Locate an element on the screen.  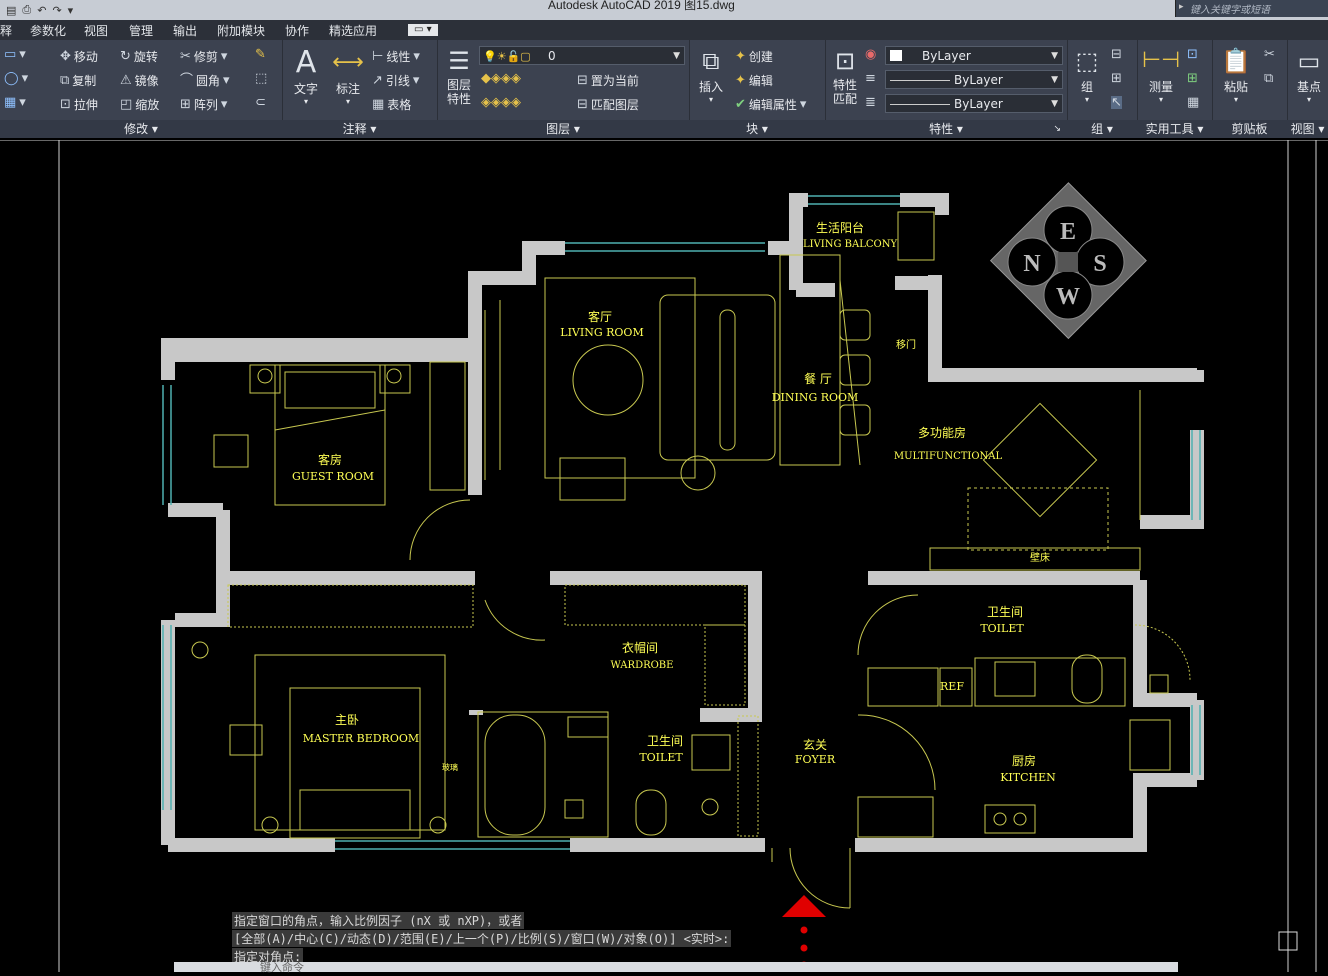
save-icon: ▤ is located at coordinates (11, 10).